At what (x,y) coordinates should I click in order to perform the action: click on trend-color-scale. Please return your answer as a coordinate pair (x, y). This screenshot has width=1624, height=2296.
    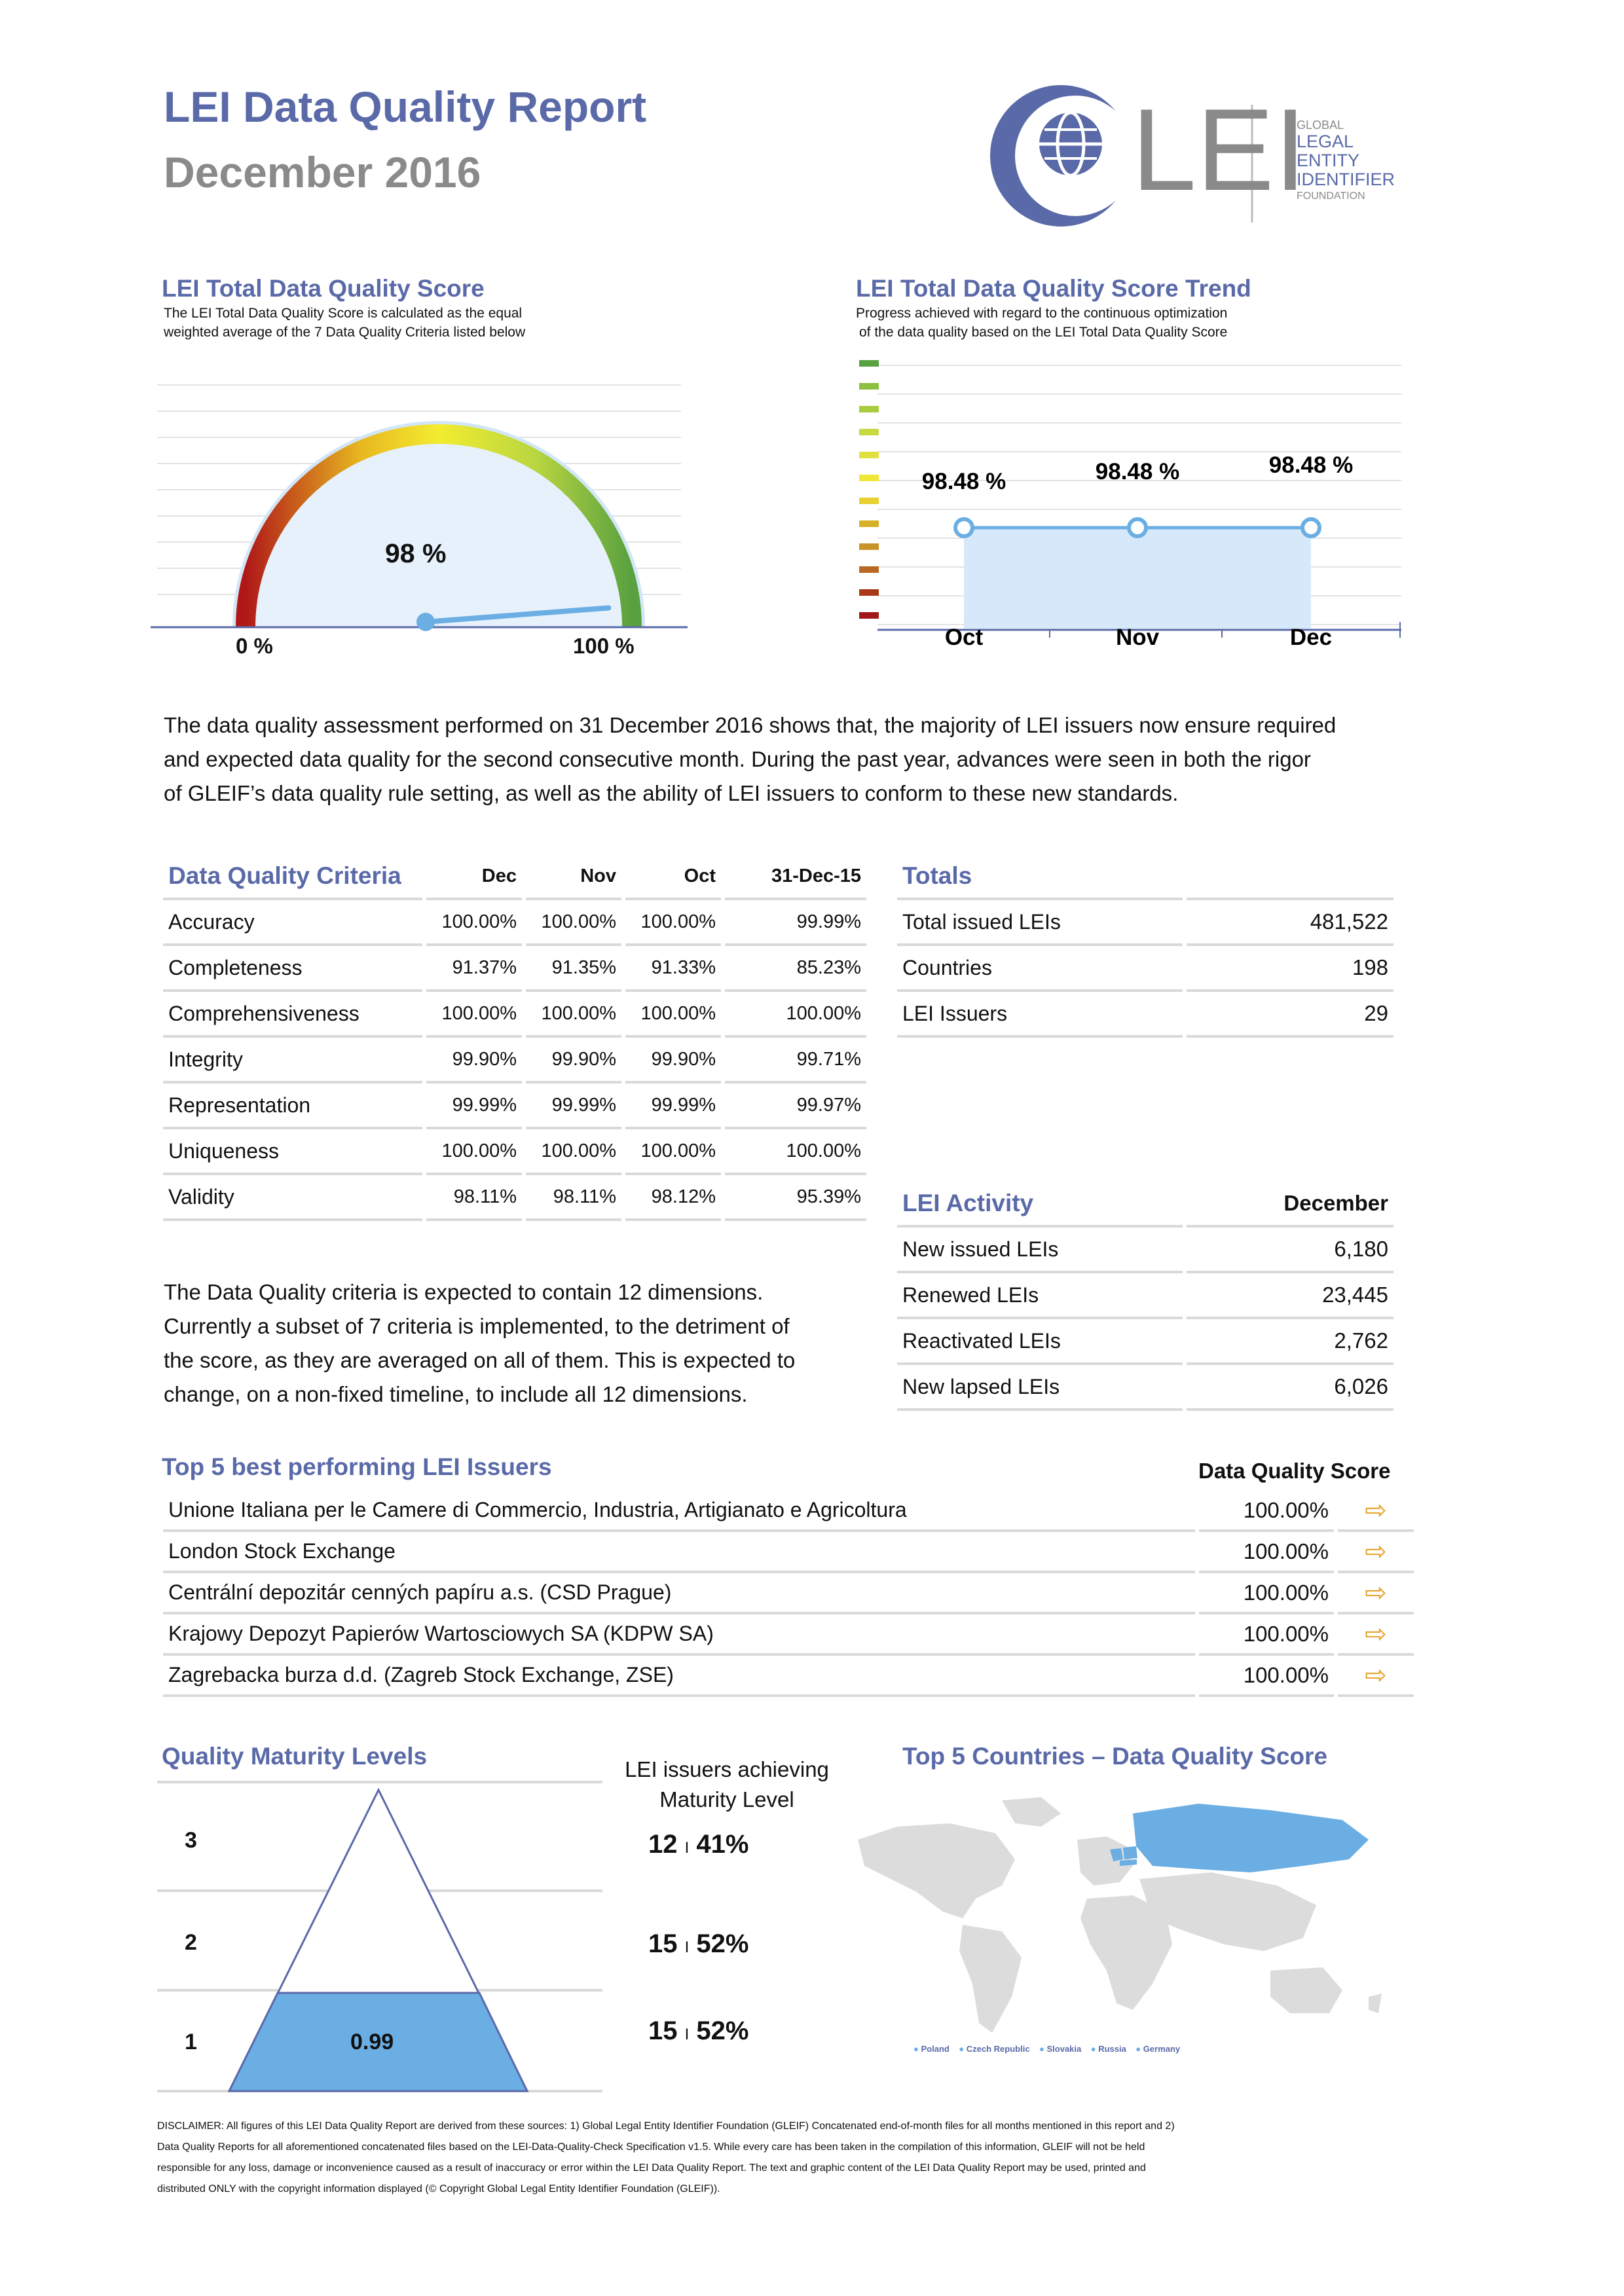
    Looking at the image, I should click on (869, 489).